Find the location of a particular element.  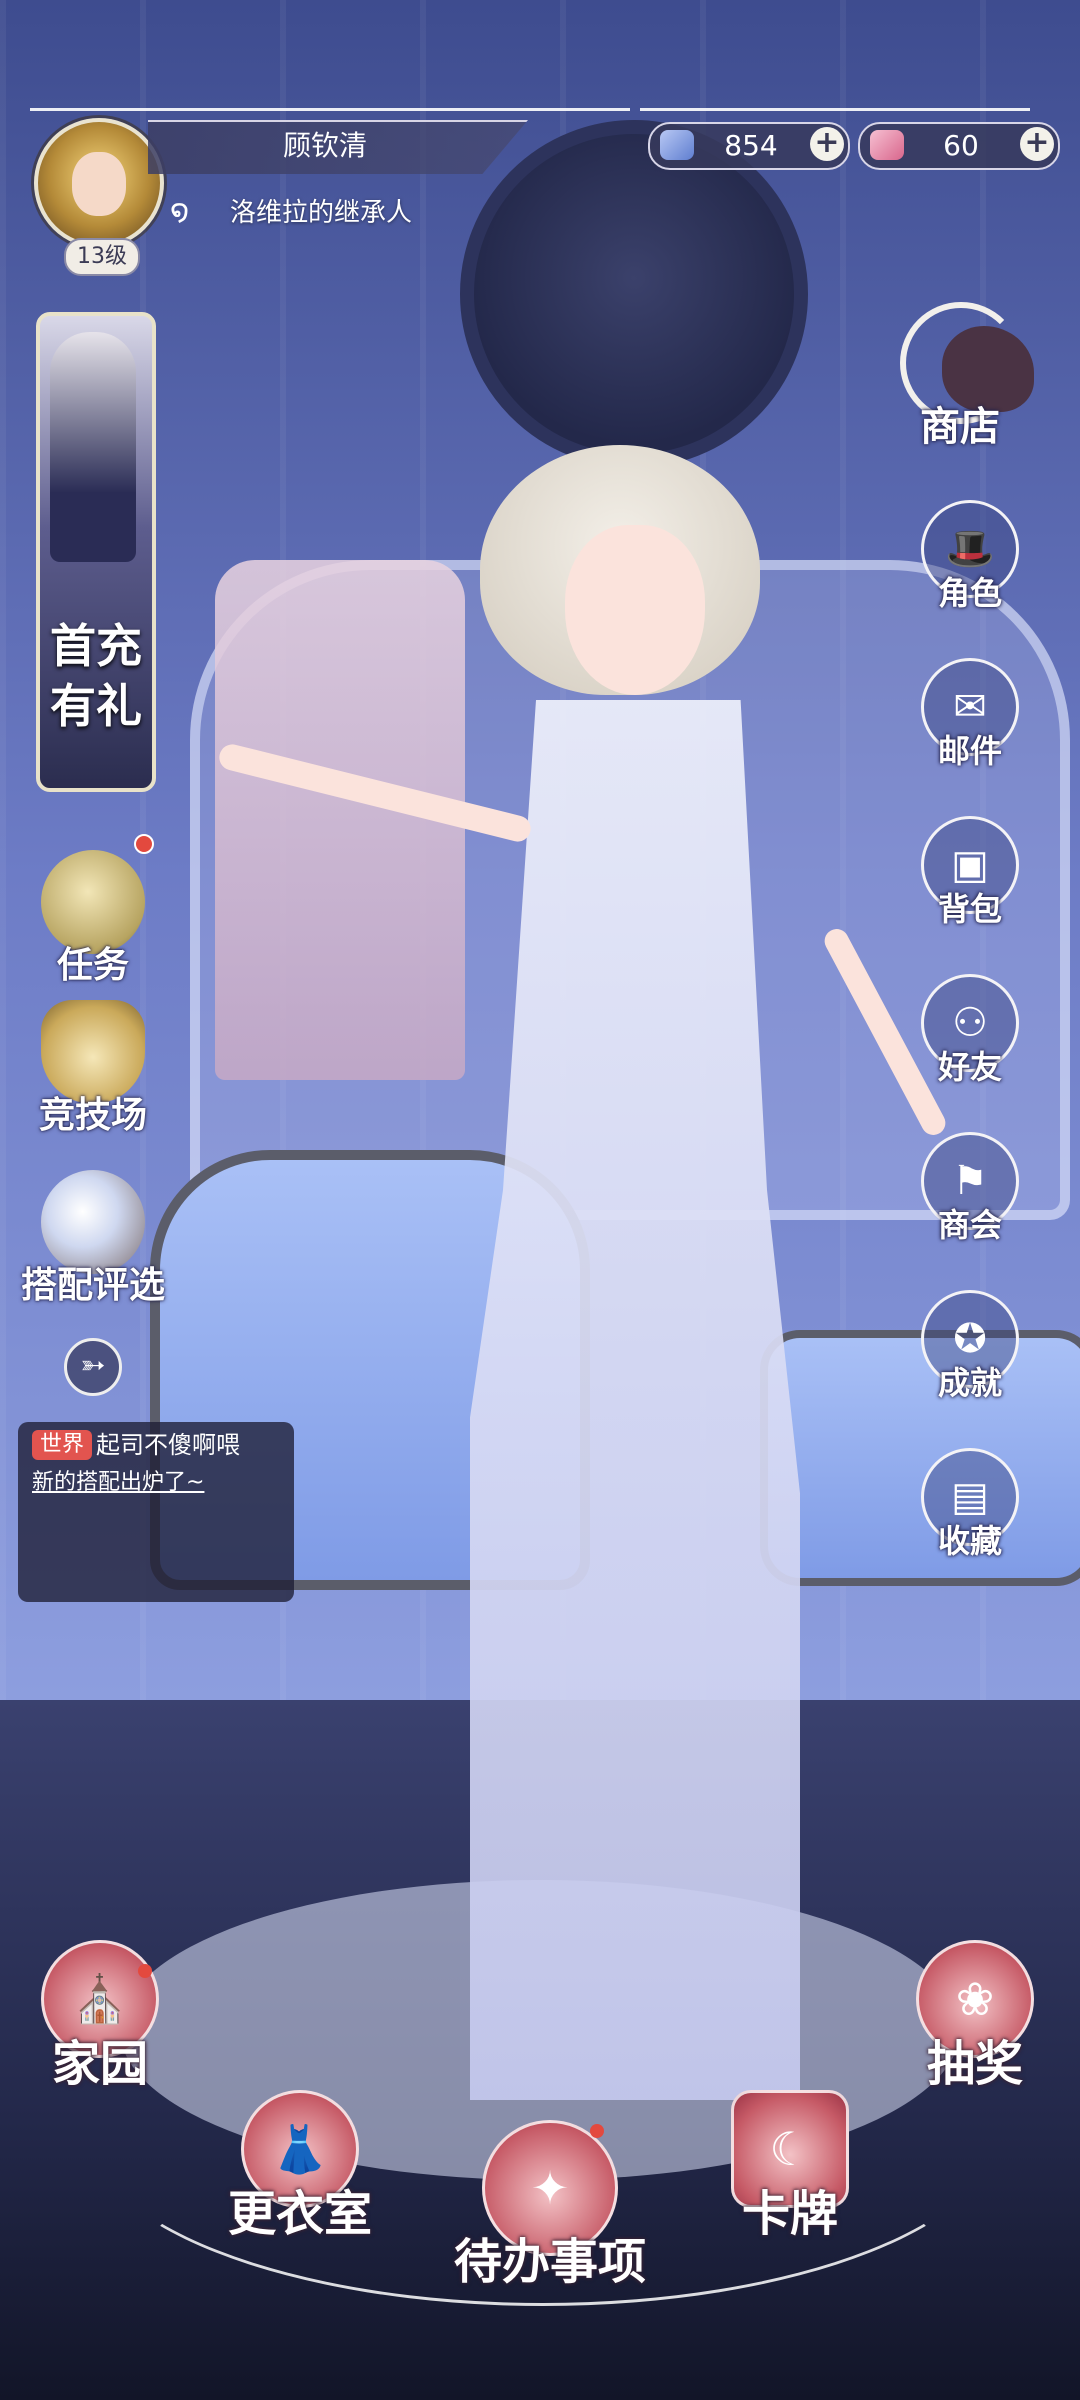

nav-home-label: 家园 is located at coordinates (99, 2064).